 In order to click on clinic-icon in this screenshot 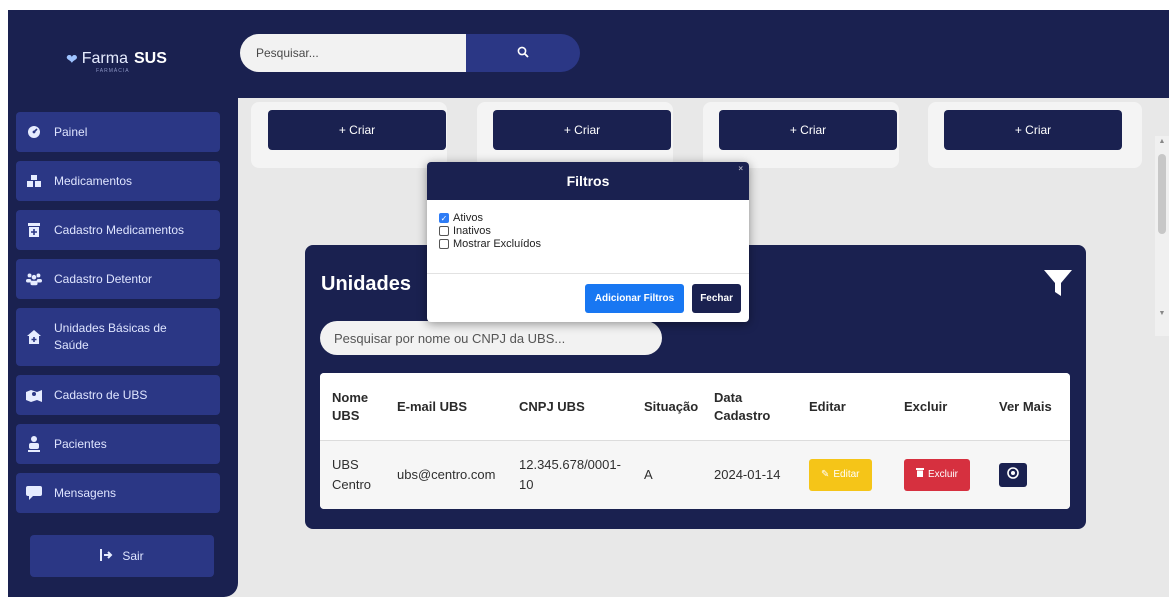, I will do `click(34, 337)`.